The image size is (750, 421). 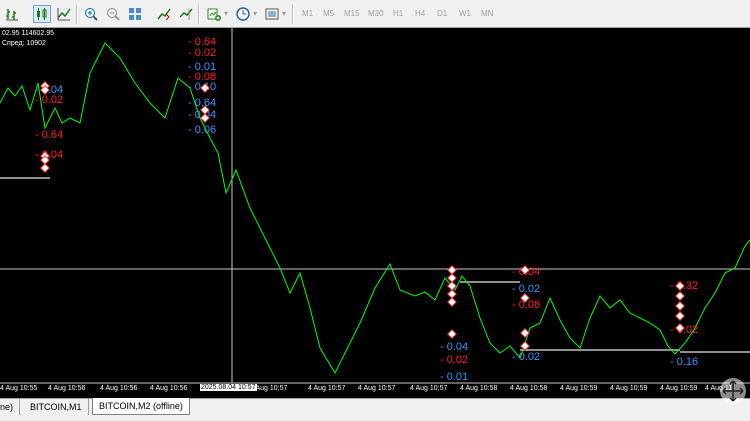 What do you see at coordinates (454, 377) in the screenshot?
I see `deal-label: - 0.01` at bounding box center [454, 377].